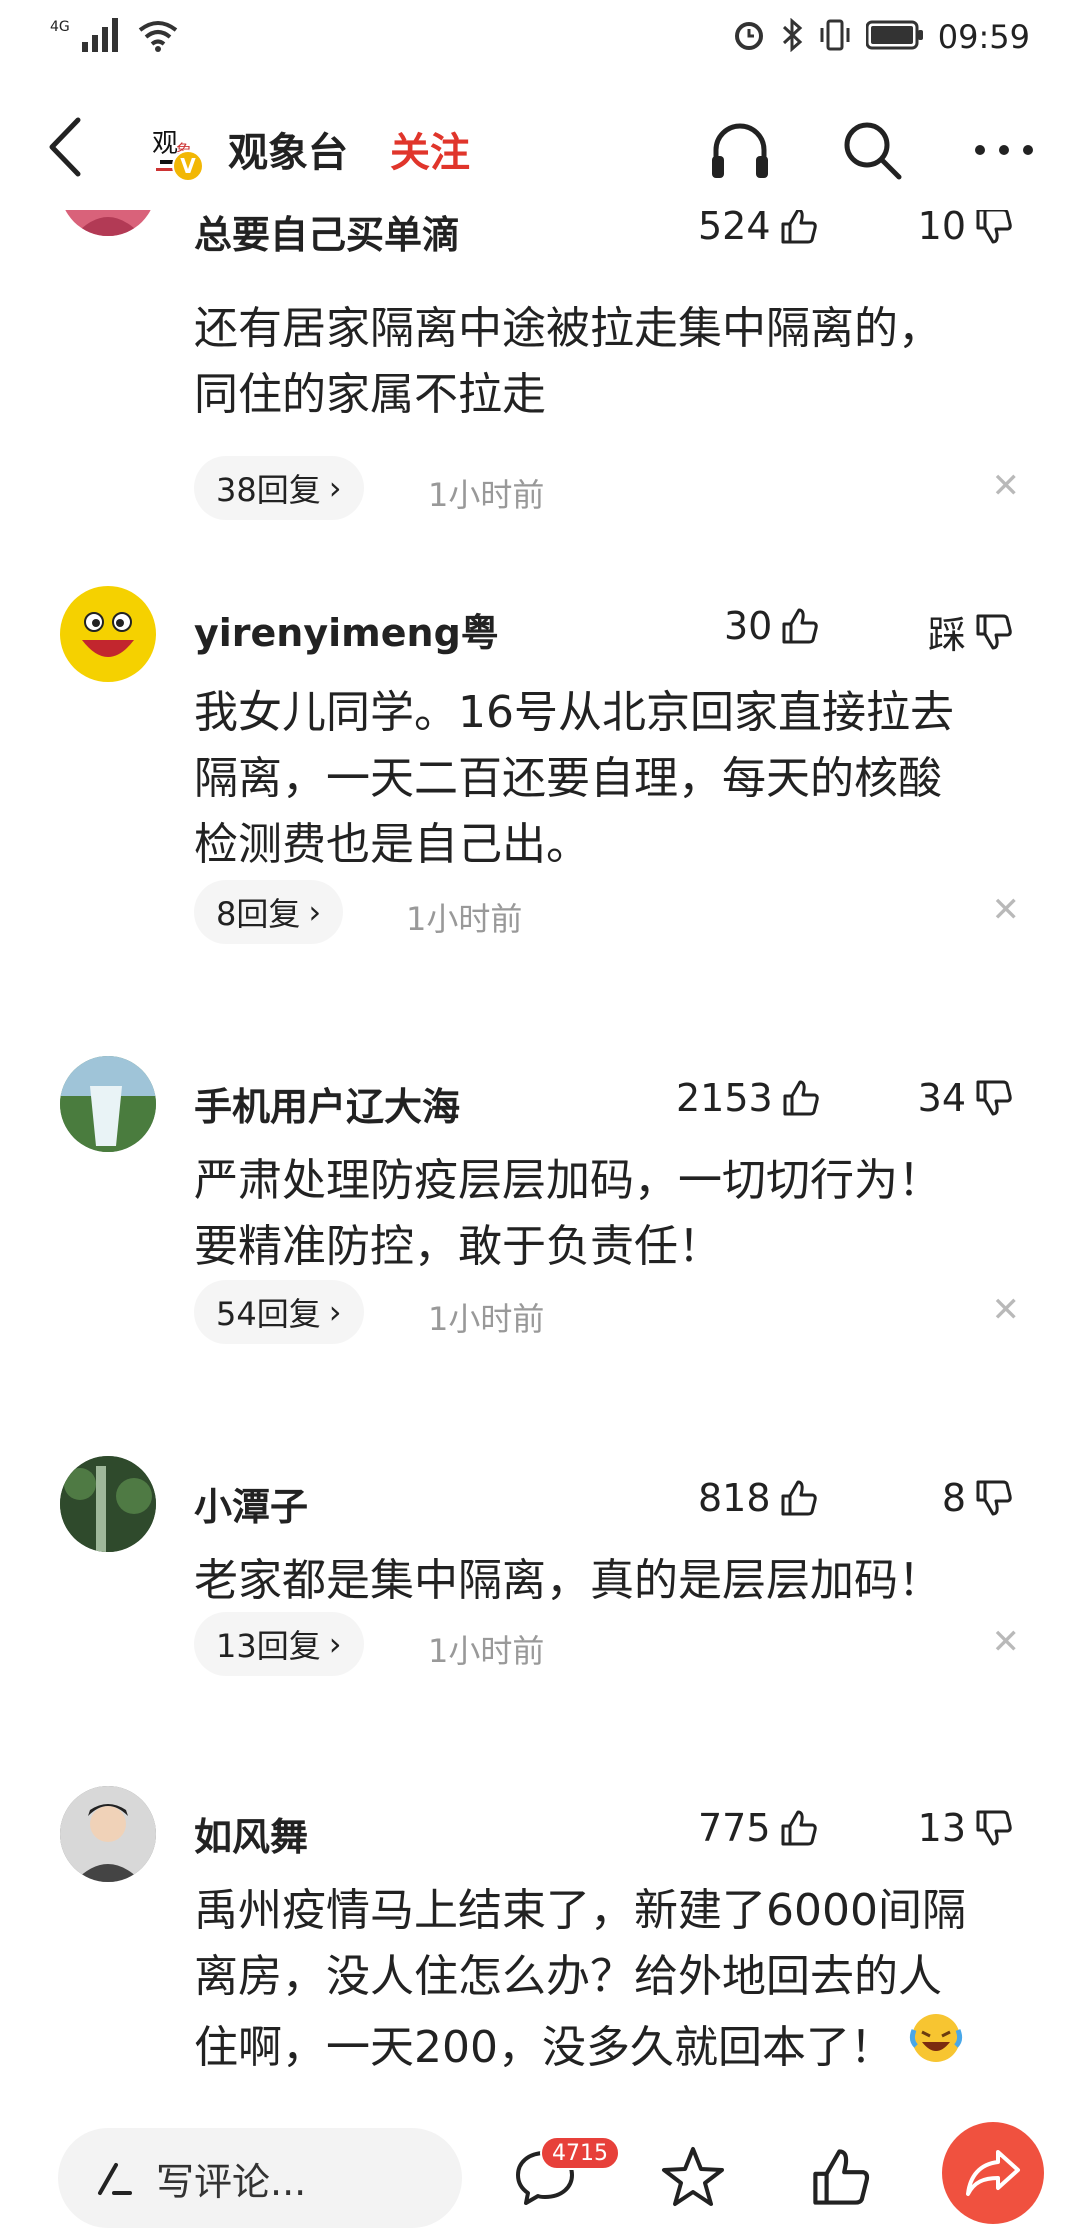 This screenshot has width=1080, height=2240. I want to click on like-button: 524, so click(758, 229).